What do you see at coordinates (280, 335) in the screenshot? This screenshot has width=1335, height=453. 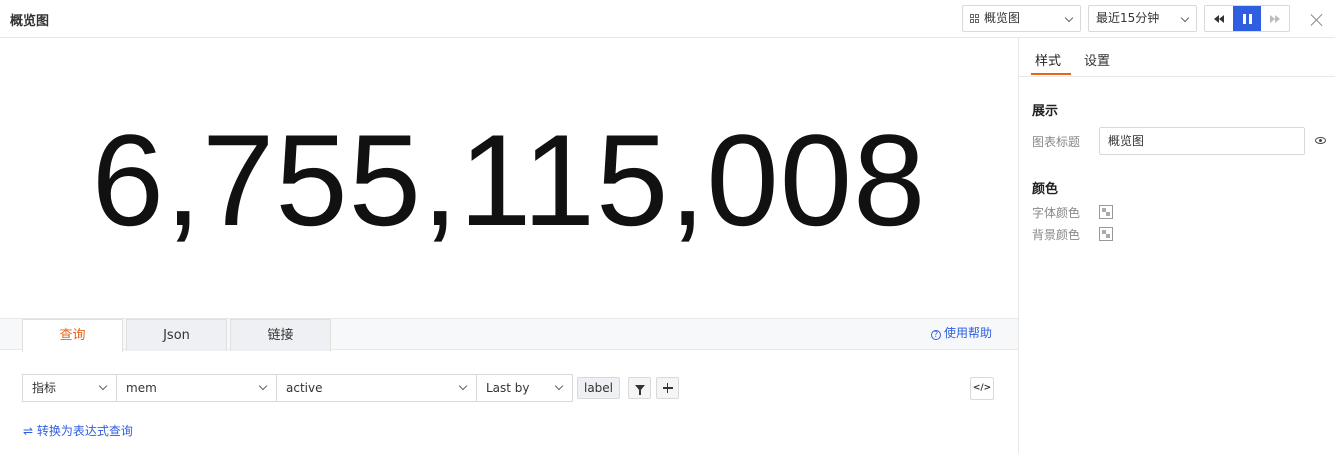 I see `tab-link: 链接` at bounding box center [280, 335].